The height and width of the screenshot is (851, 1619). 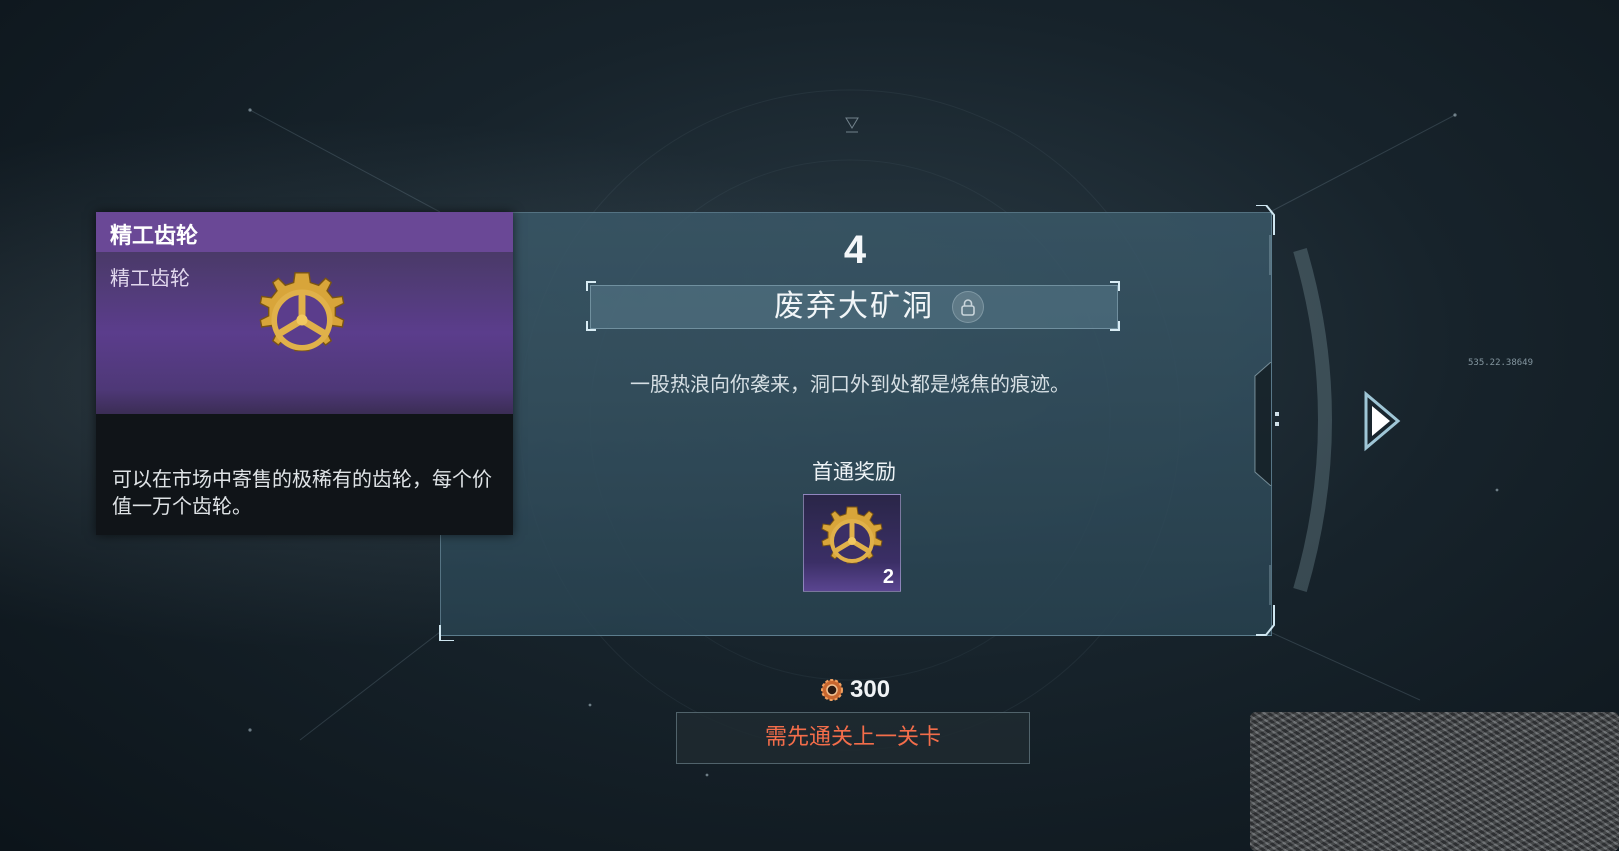 What do you see at coordinates (1277, 419) in the screenshot?
I see `handle-dots` at bounding box center [1277, 419].